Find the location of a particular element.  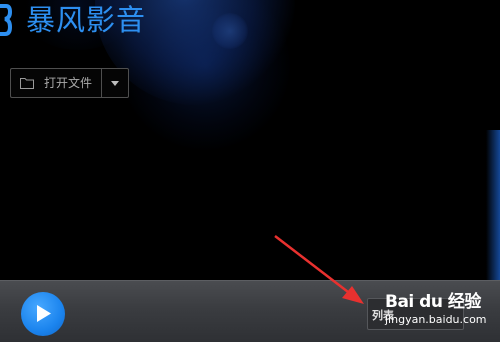

caret-down-icon is located at coordinates (115, 83).